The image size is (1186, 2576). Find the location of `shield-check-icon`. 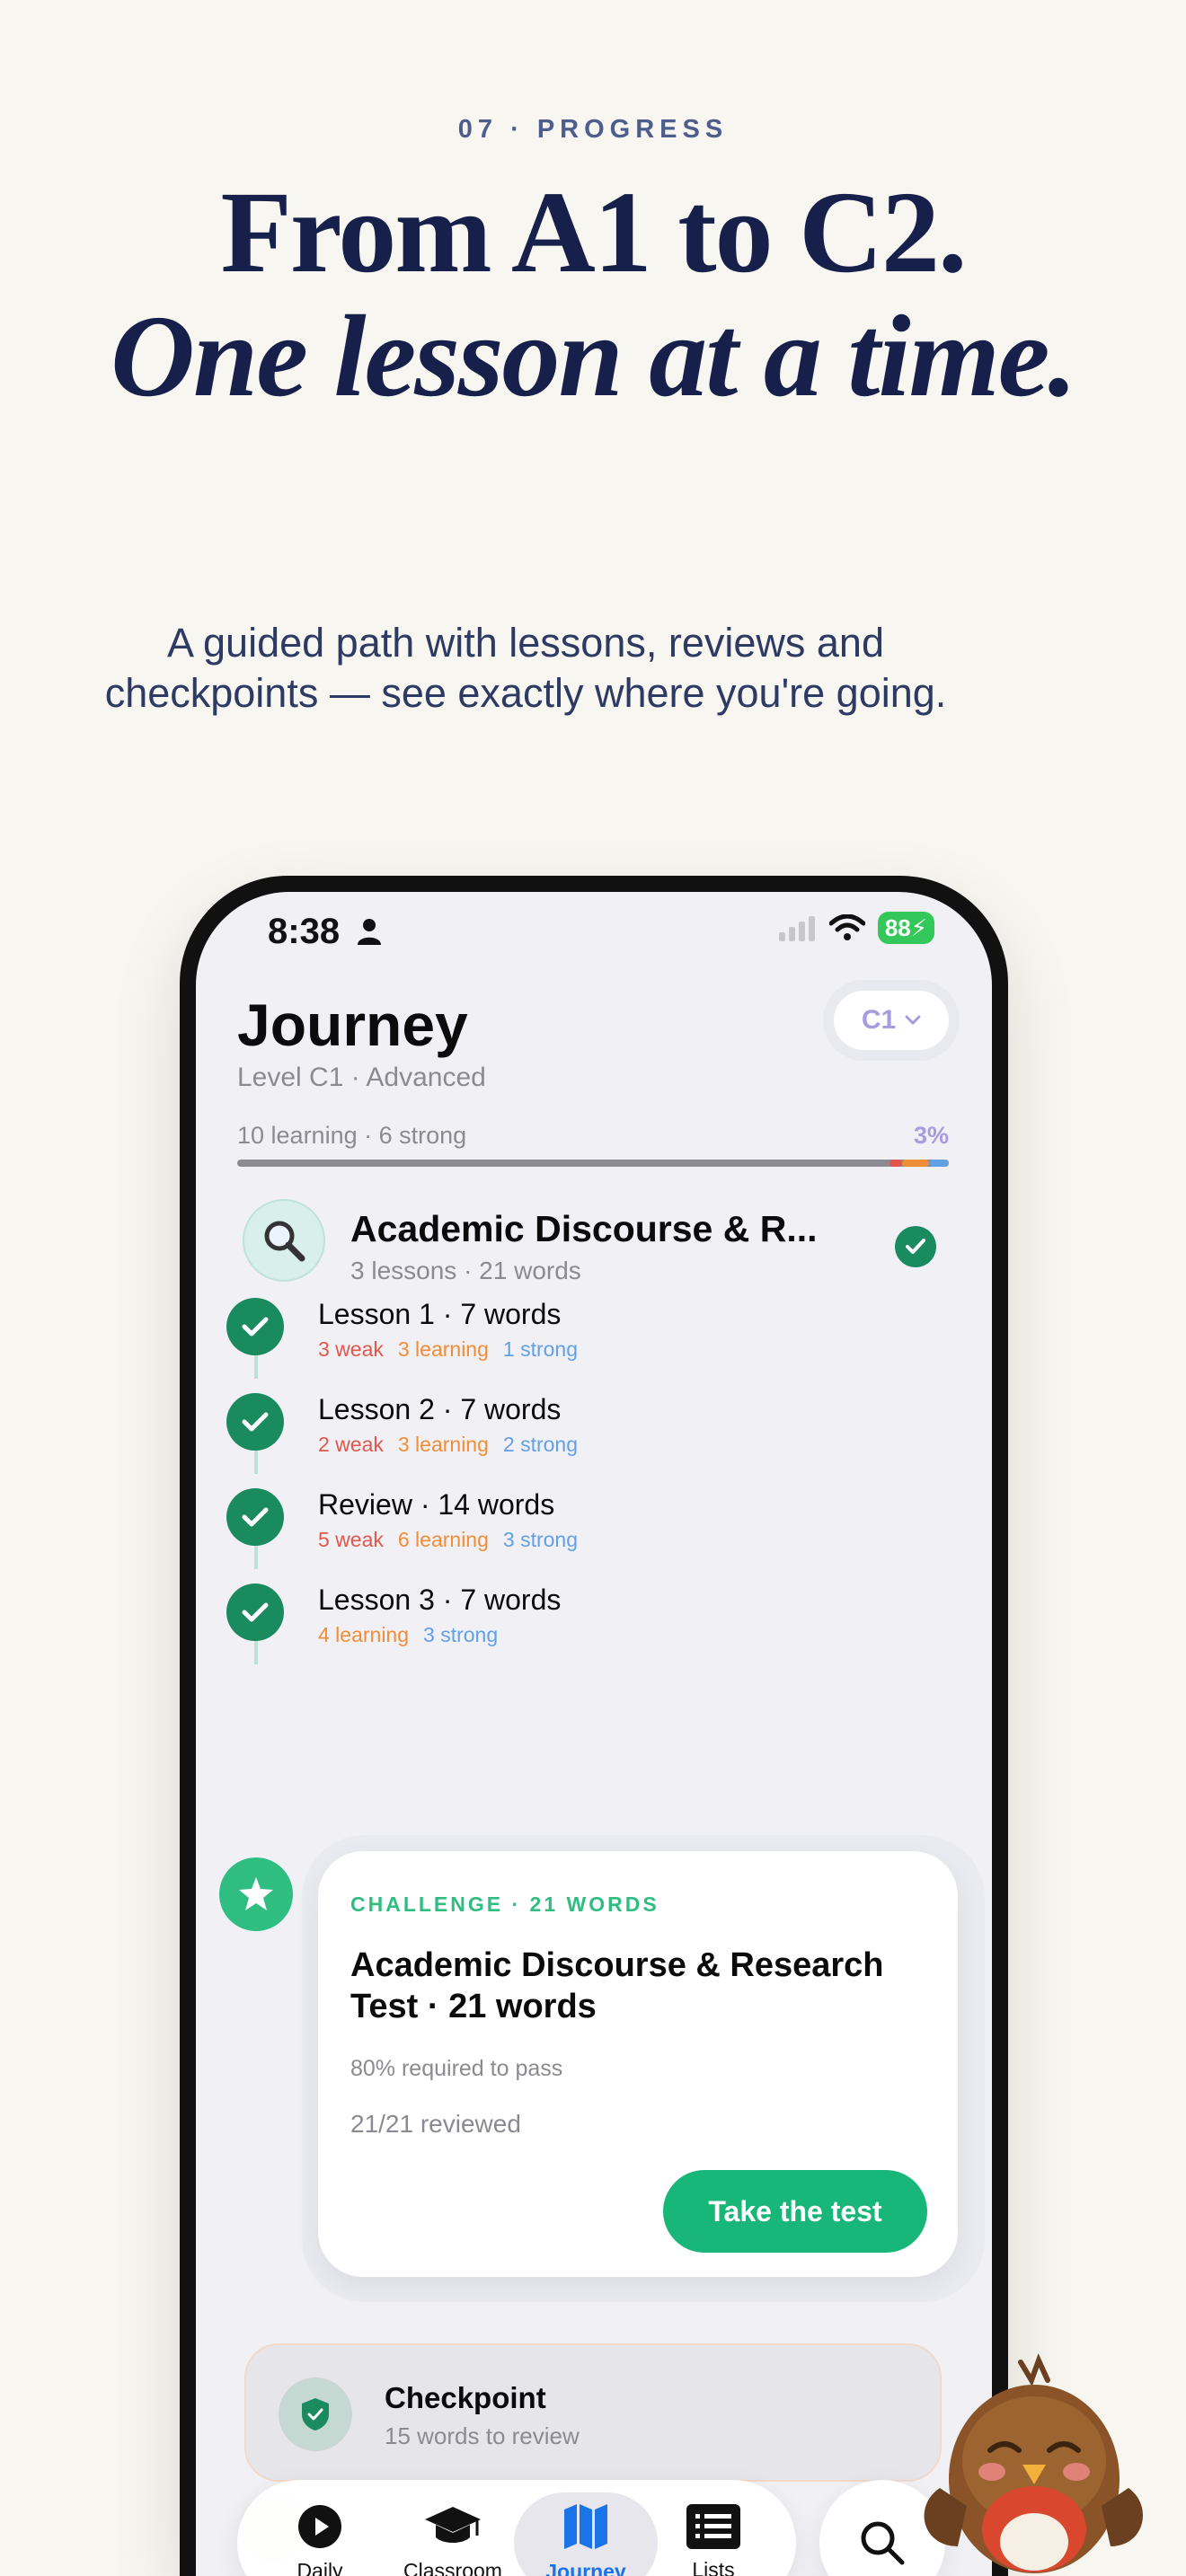

shield-check-icon is located at coordinates (315, 2414).